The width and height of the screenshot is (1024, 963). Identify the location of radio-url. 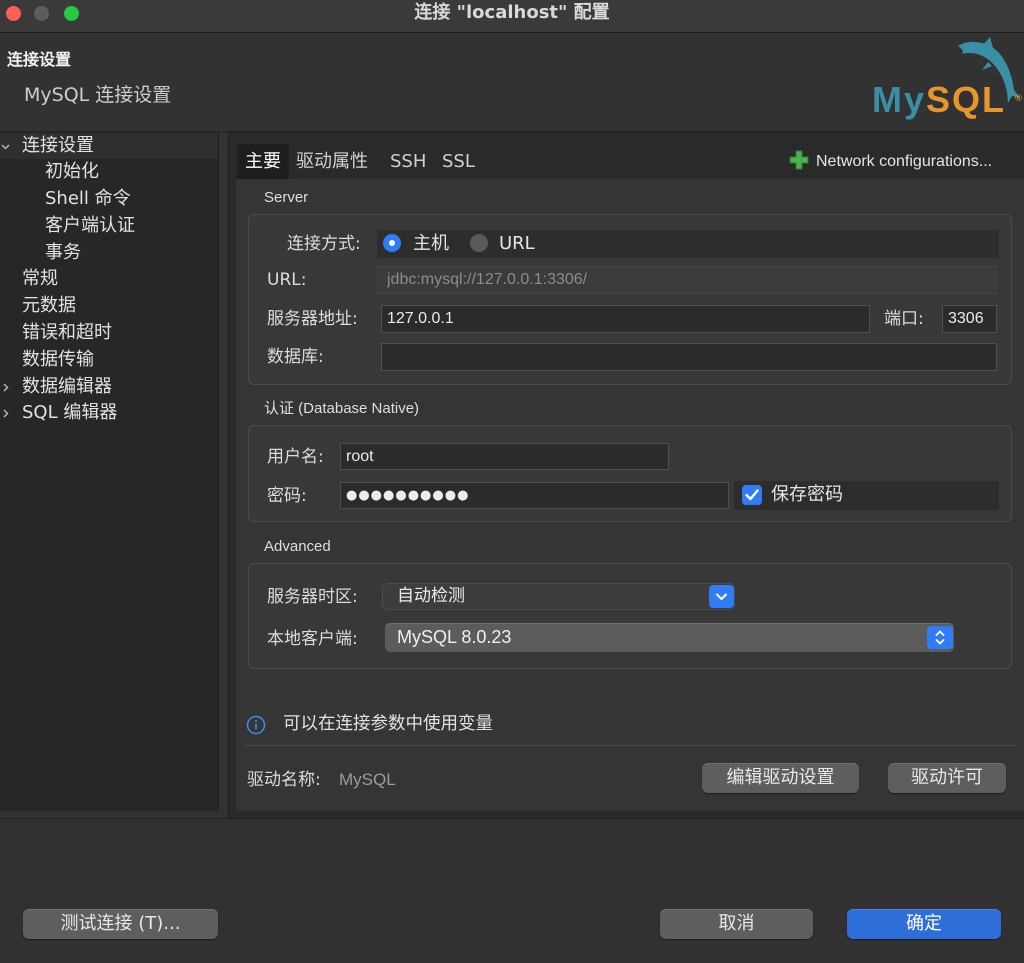
(479, 243).